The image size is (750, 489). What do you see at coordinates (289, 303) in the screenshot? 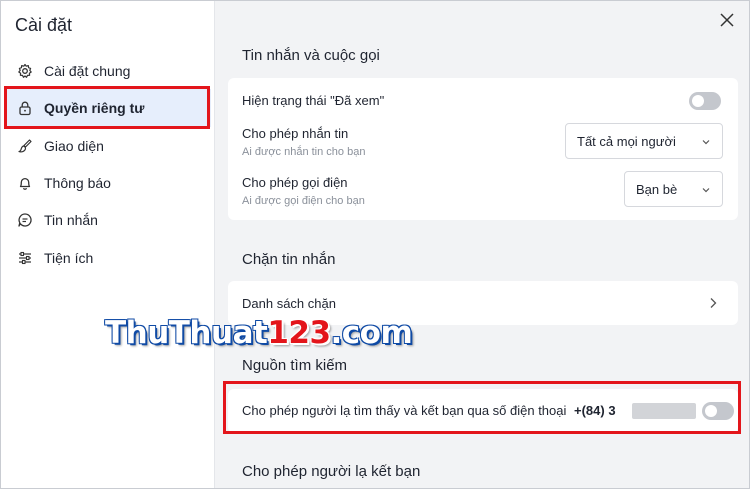
I see `block-list-label: Danh sách chặn` at bounding box center [289, 303].